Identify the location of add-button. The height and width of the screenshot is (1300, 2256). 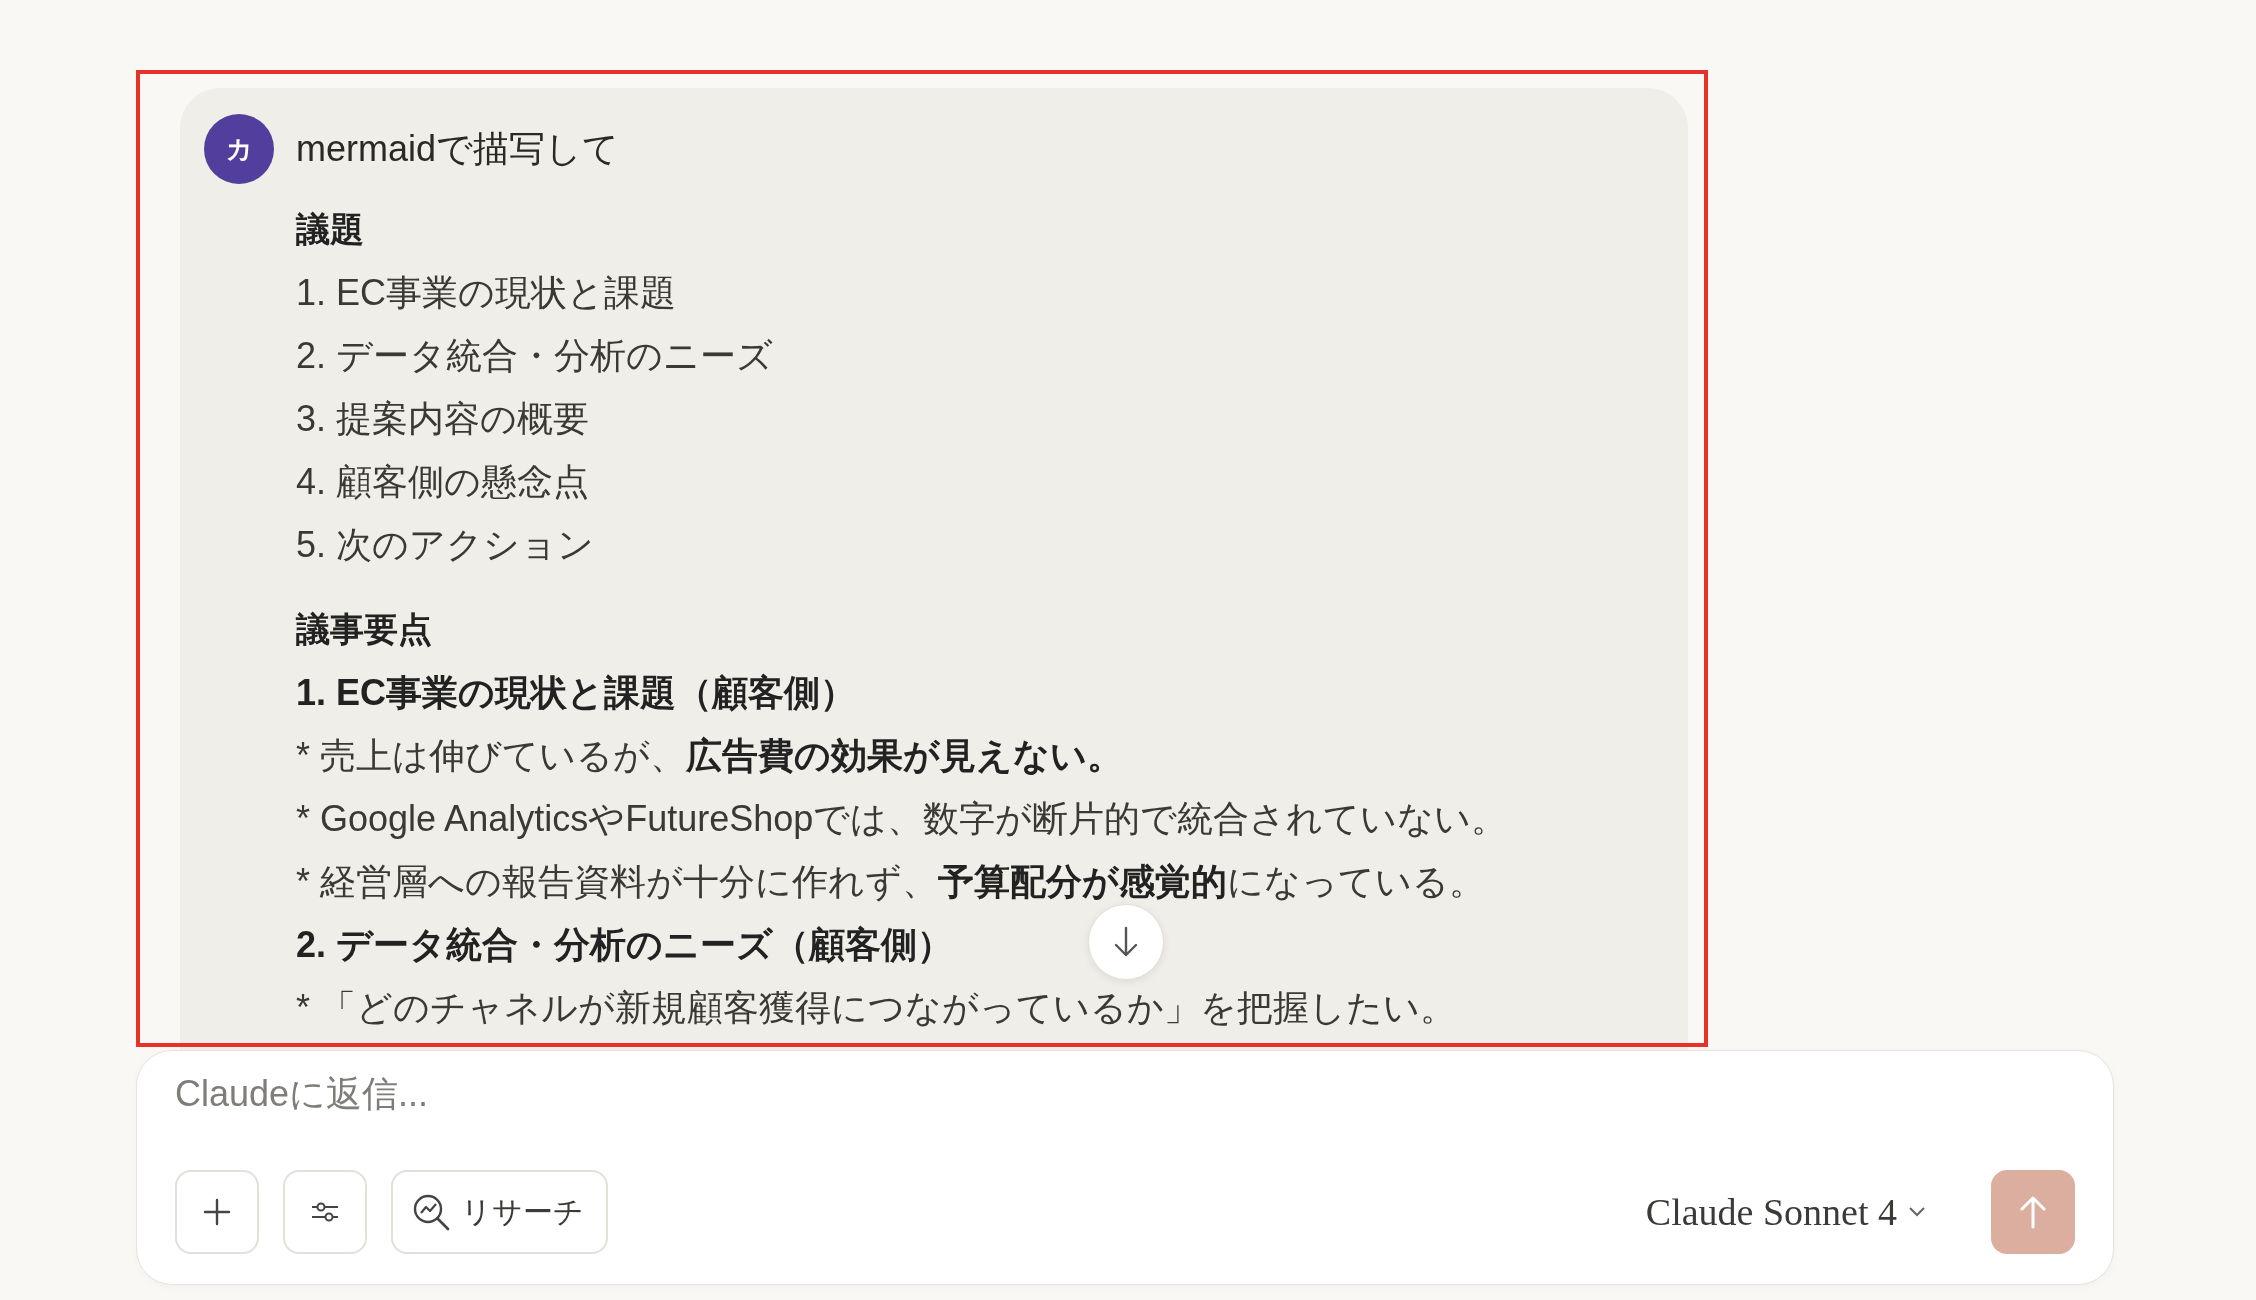
(217, 1212).